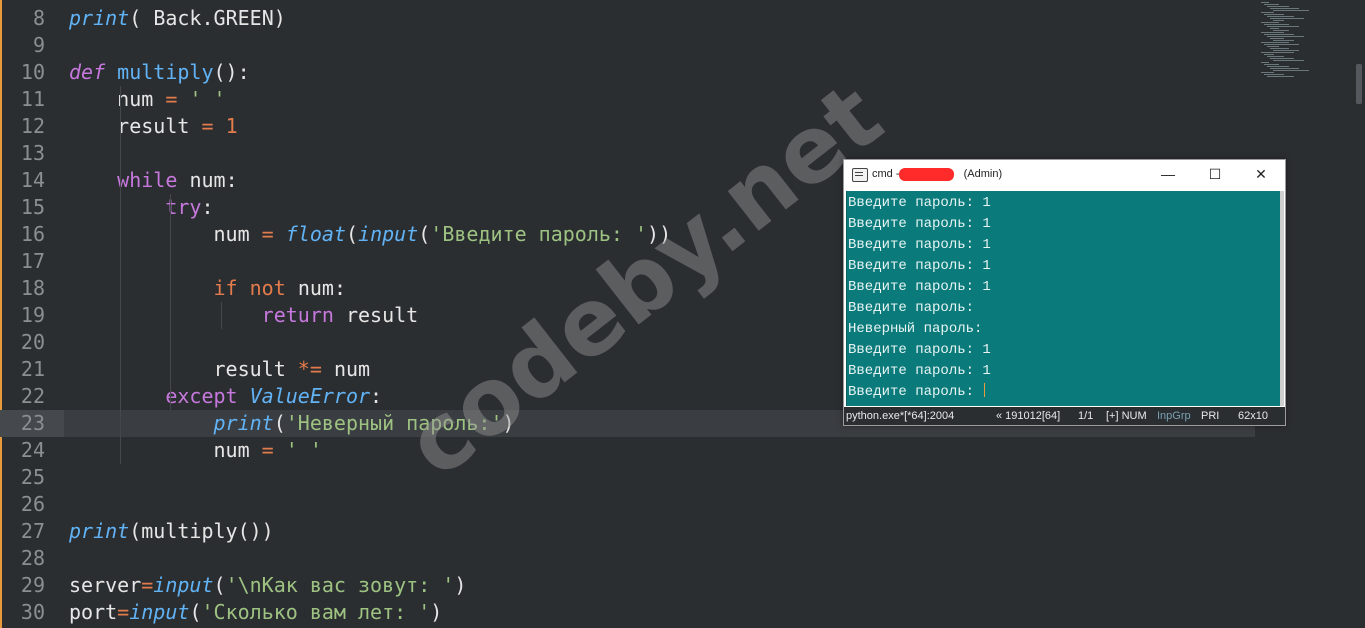 Image resolution: width=1365 pixels, height=628 pixels. Describe the element at coordinates (1126, 416) in the screenshot. I see `status-flags: [+] NUM` at that location.